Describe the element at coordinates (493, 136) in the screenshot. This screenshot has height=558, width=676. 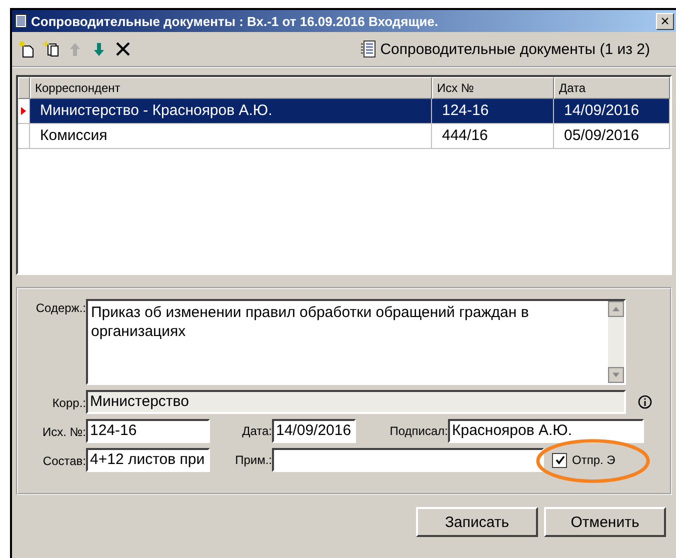
I see `table-cell: 444/16` at that location.